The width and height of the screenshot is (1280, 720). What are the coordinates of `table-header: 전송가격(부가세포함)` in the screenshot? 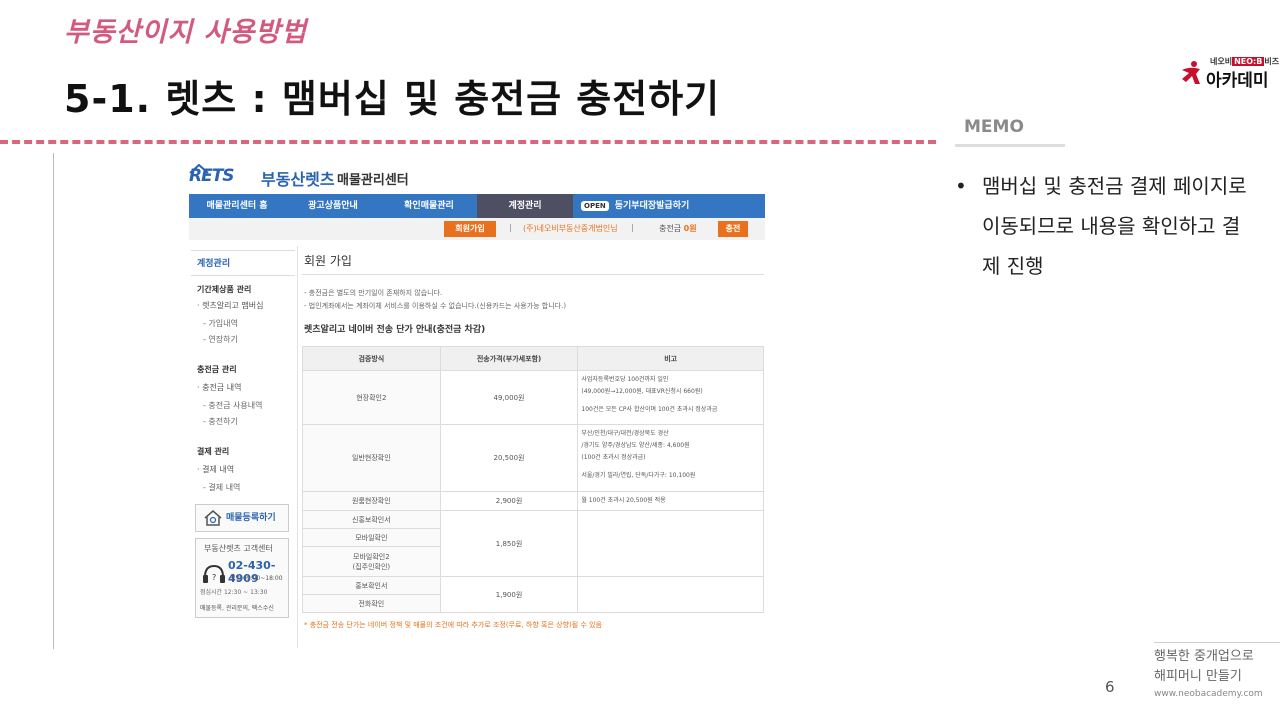 It's located at (509, 358).